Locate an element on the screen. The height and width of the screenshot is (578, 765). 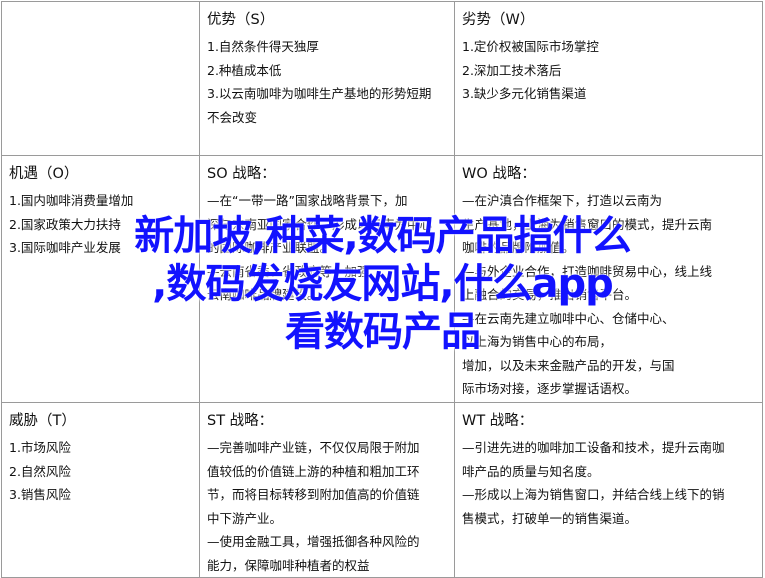
threats-item: 3.销售风险 is located at coordinates (40, 494).